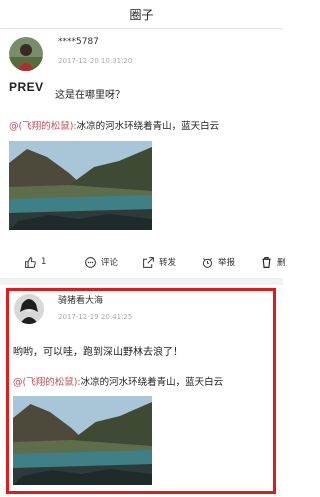 This screenshot has height=497, width=320. What do you see at coordinates (78, 42) in the screenshot?
I see `post-username: ****5787` at bounding box center [78, 42].